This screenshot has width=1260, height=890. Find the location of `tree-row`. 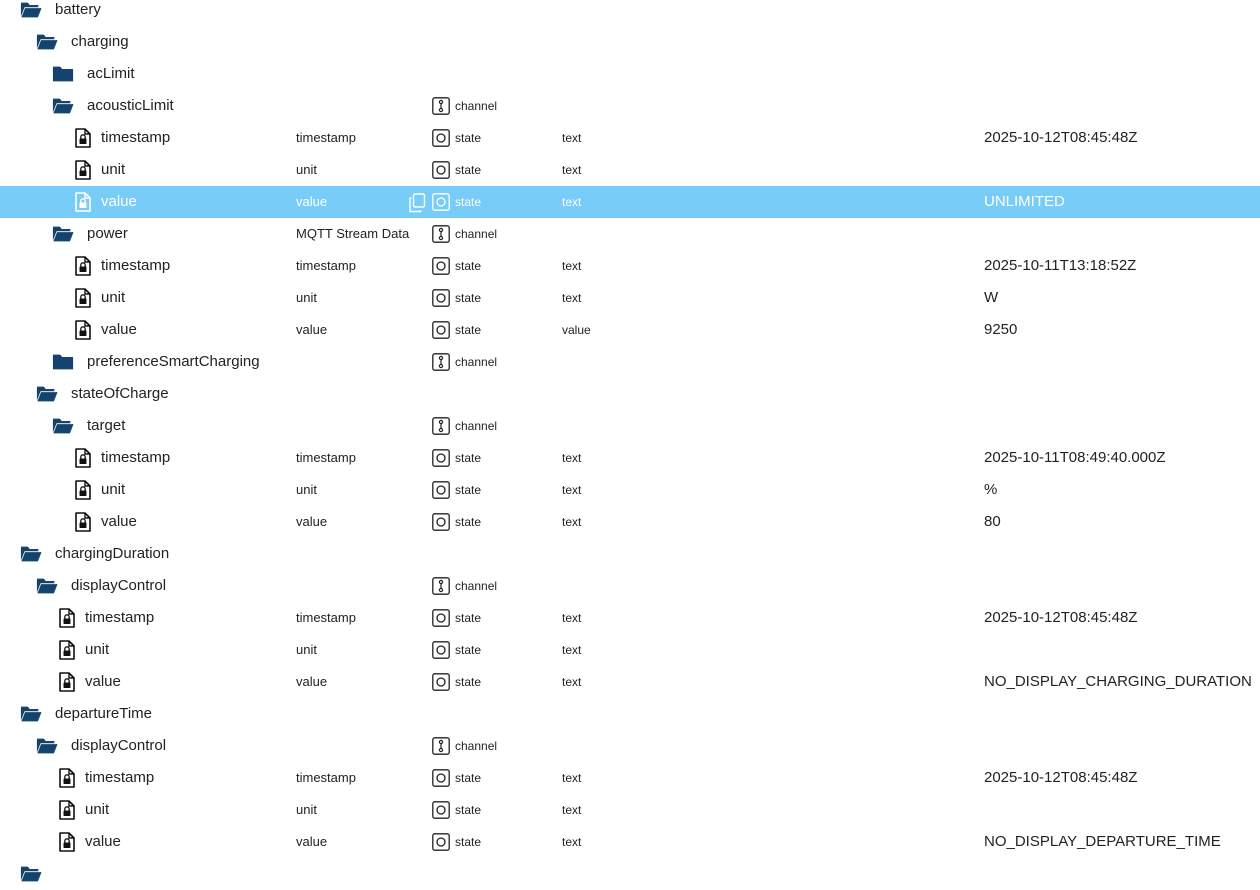

tree-row is located at coordinates (630, 874).